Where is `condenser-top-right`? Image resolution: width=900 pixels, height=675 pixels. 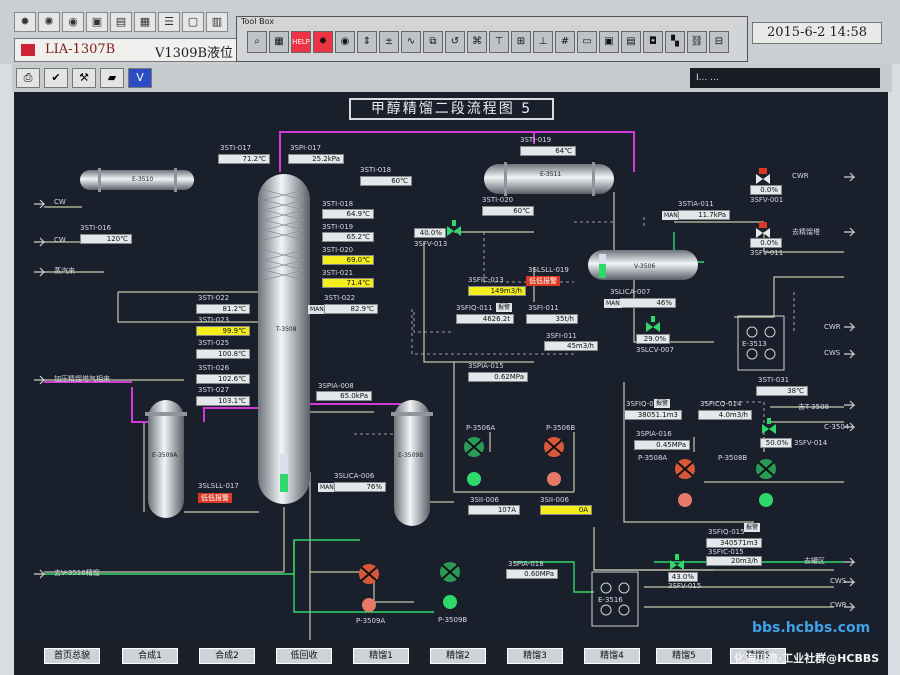 condenser-top-right is located at coordinates (549, 179).